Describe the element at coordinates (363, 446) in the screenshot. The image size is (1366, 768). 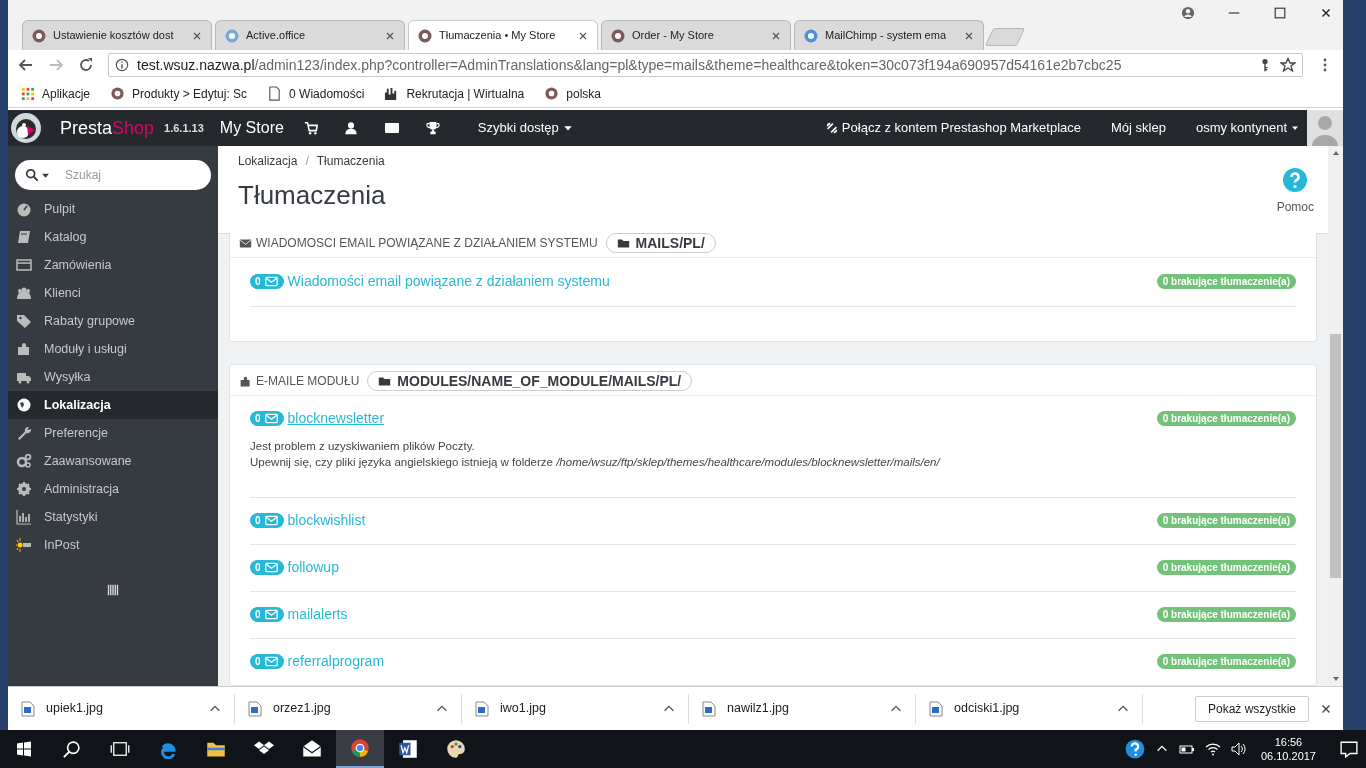
I see `error-message: Jest problem z uzyskiwaniem plików Poczty.` at that location.